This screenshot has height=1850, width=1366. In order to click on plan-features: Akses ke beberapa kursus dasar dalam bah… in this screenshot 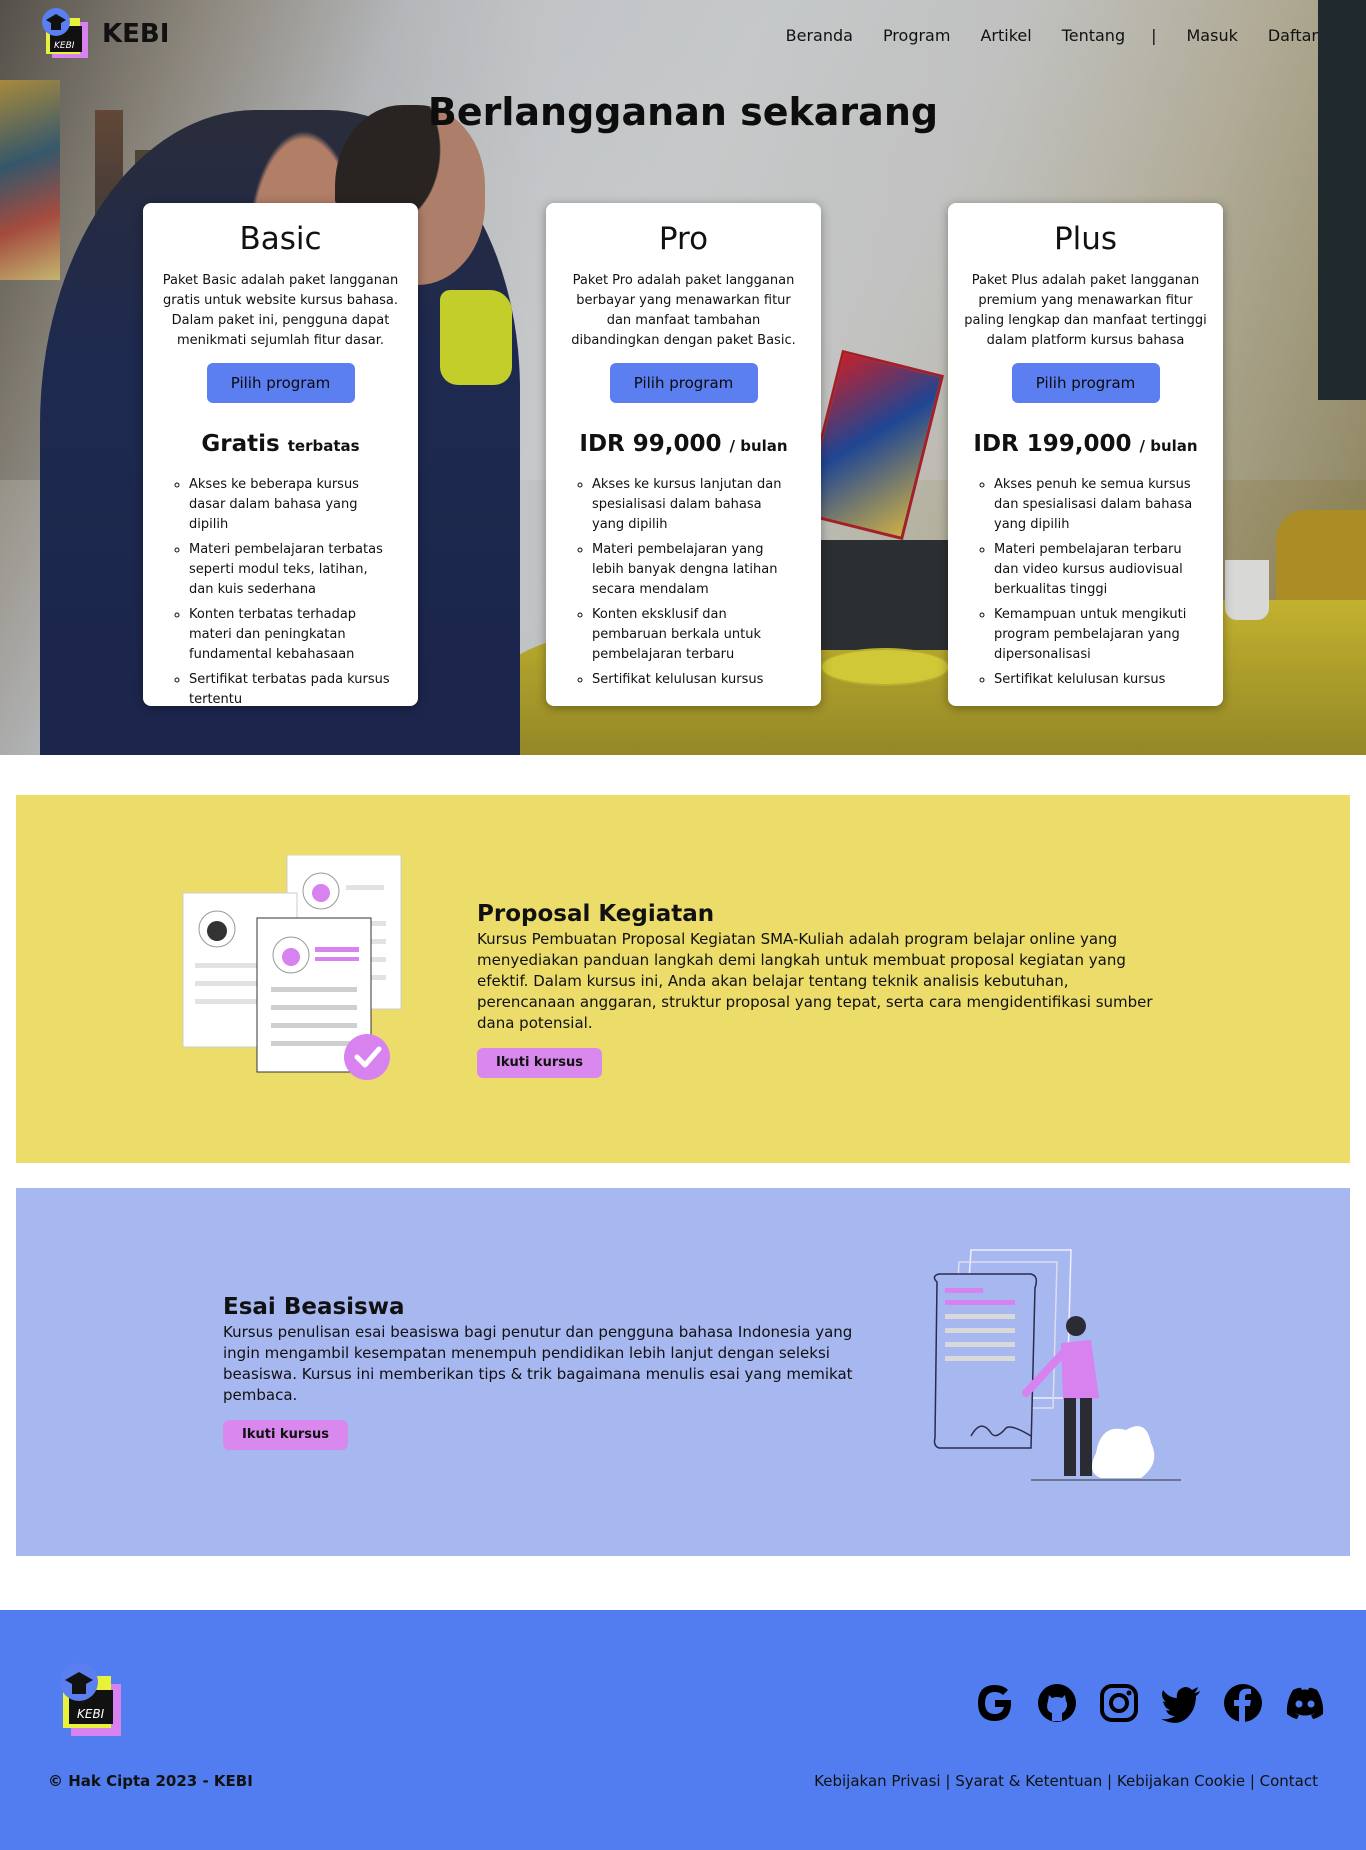, I will do `click(280, 592)`.